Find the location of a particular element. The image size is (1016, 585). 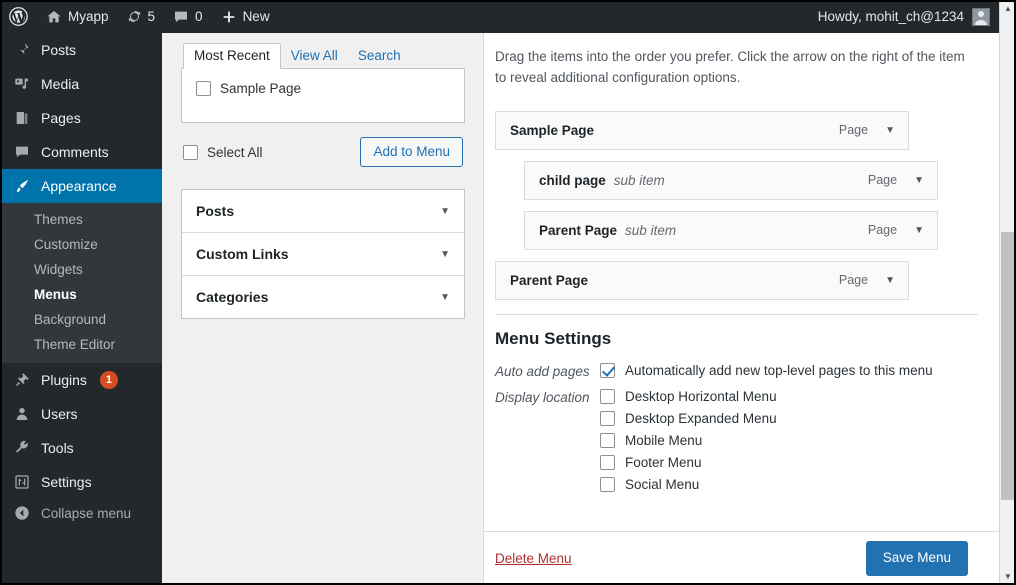

updates-menu: 5 is located at coordinates (141, 16).